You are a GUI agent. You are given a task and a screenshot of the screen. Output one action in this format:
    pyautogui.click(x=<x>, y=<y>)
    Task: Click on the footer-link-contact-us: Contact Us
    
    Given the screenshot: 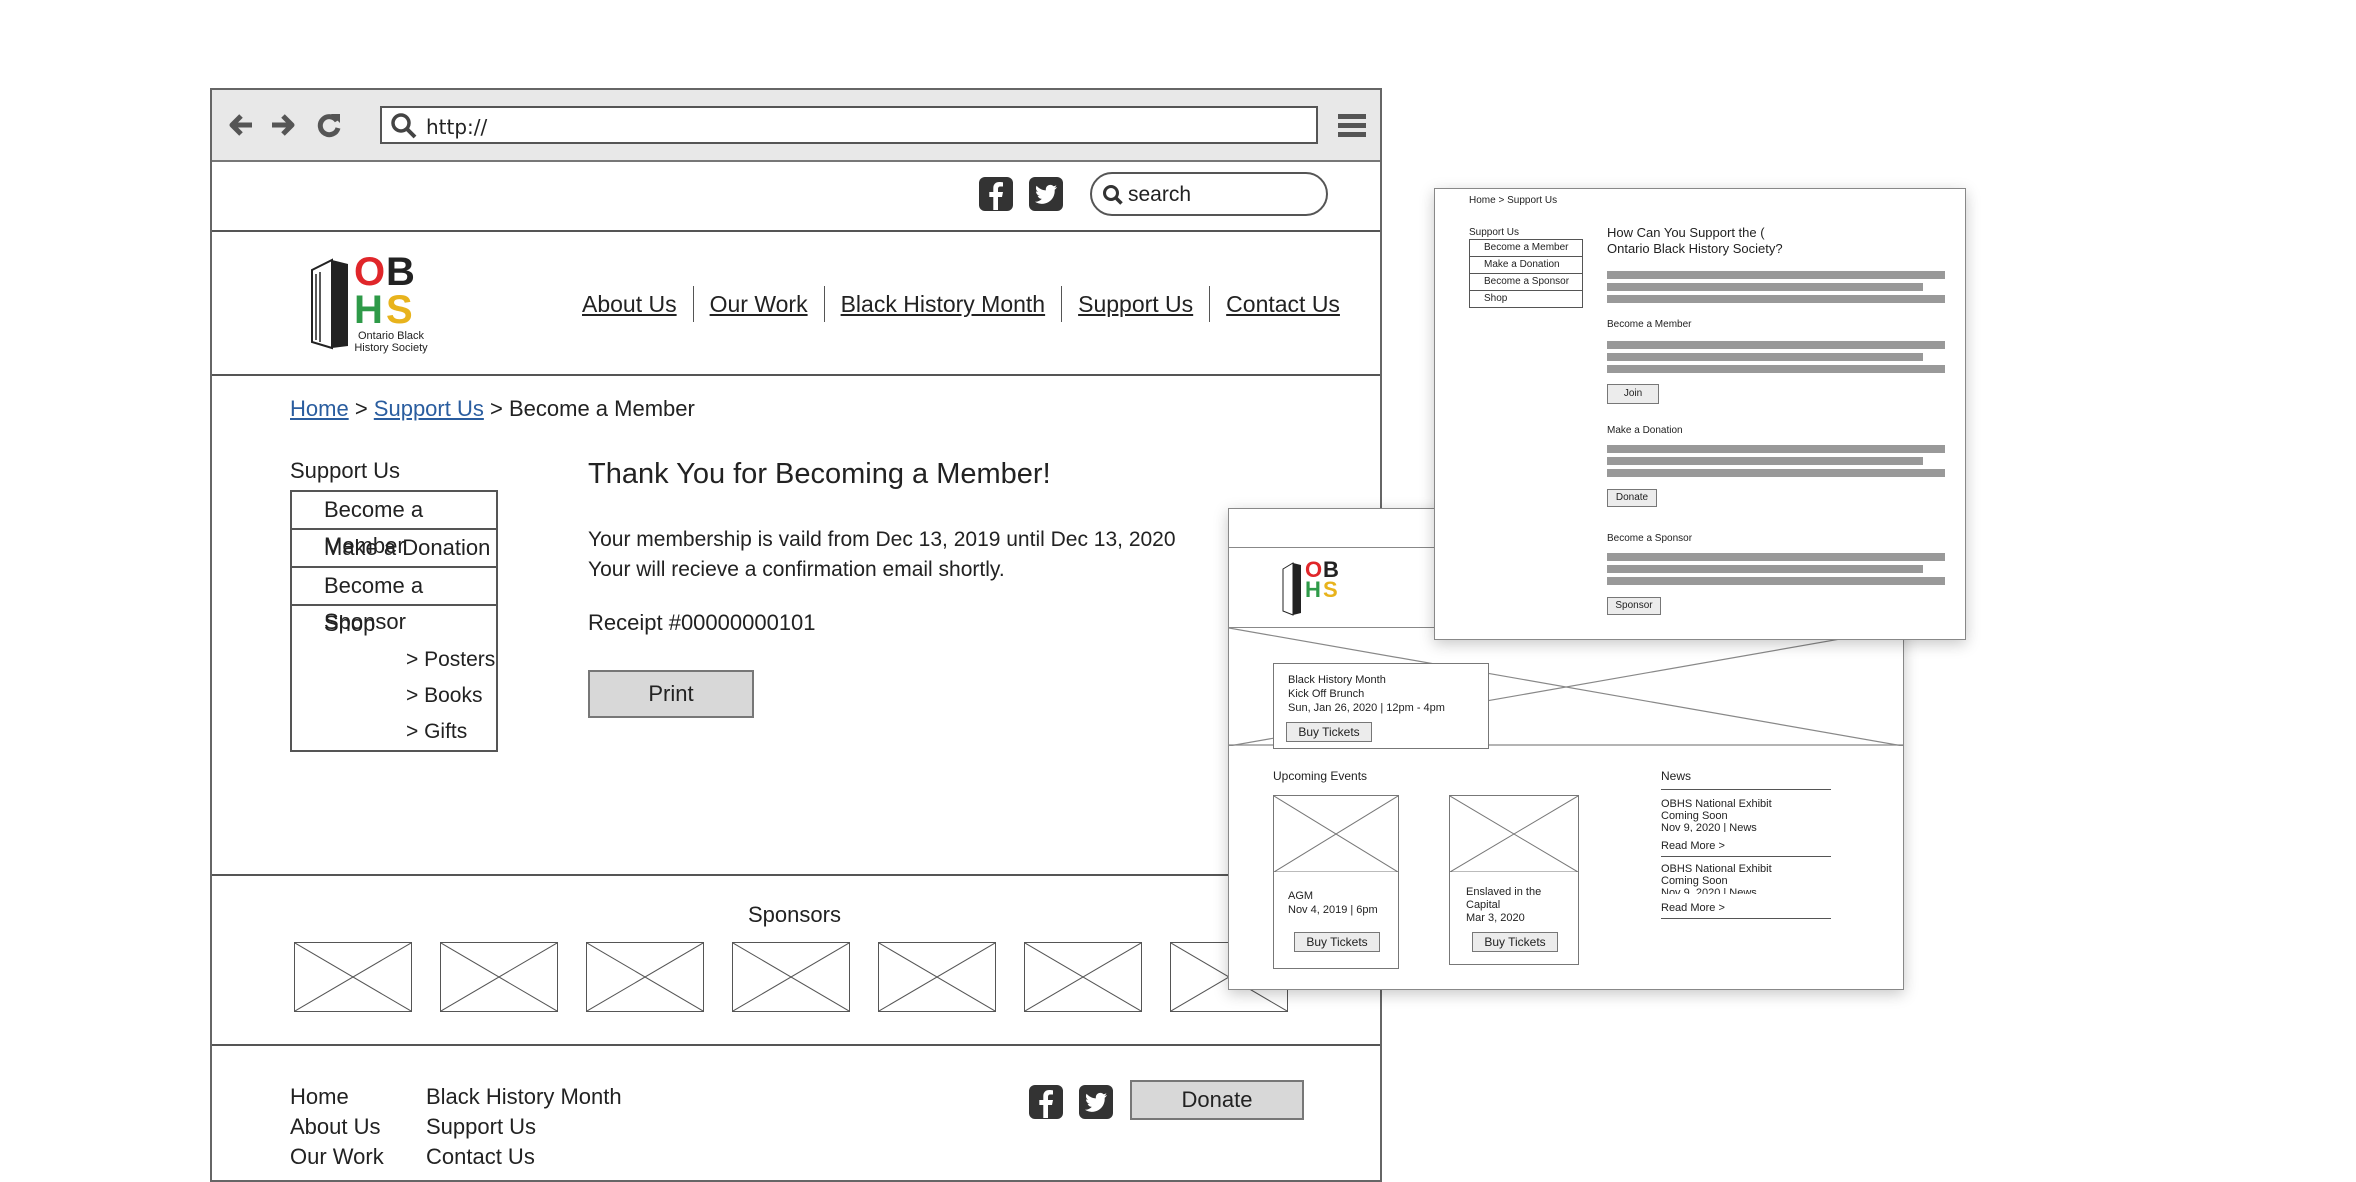 What is the action you would take?
    pyautogui.click(x=524, y=1157)
    